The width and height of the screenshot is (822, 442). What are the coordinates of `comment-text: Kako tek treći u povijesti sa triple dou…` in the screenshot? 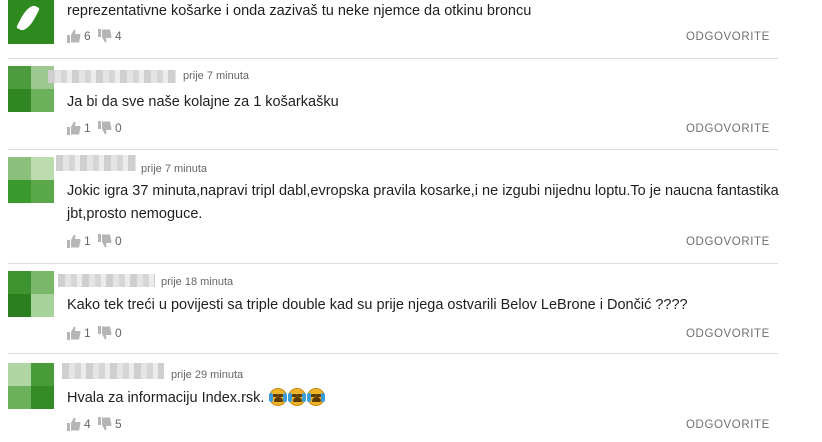 It's located at (377, 305).